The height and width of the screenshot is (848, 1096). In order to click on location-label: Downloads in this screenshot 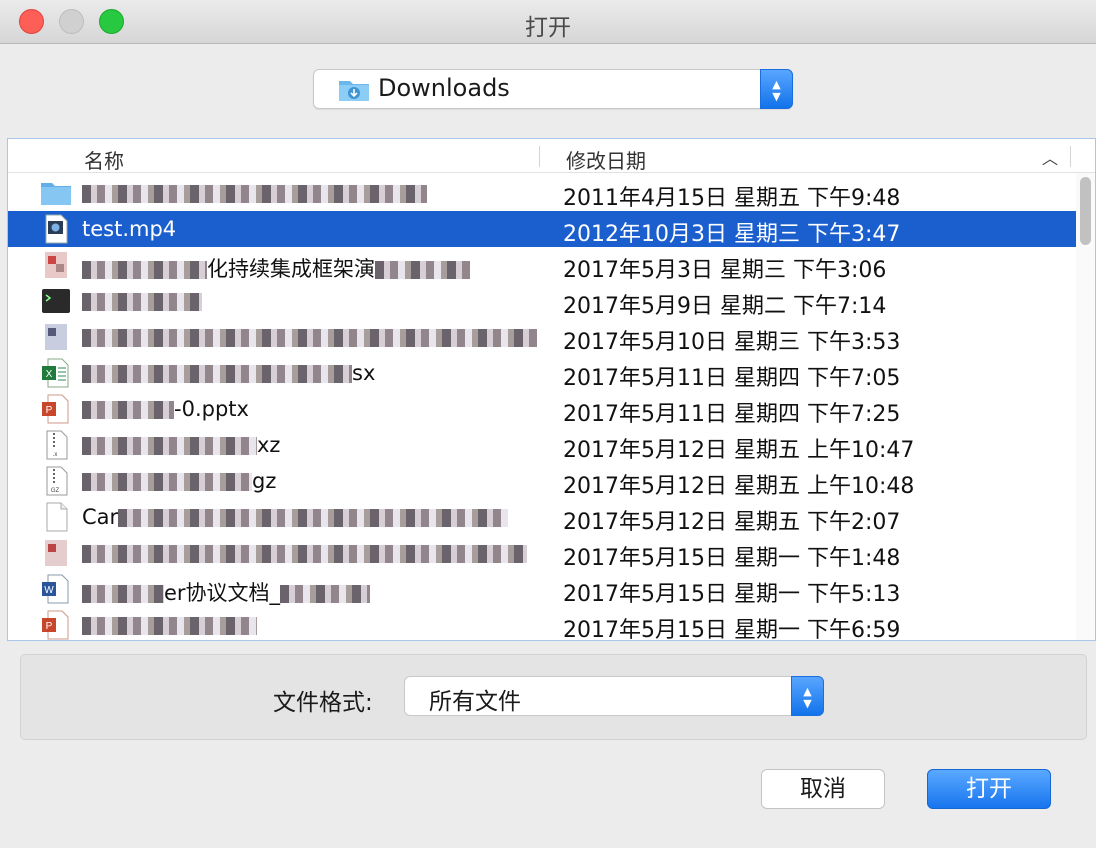, I will do `click(444, 88)`.